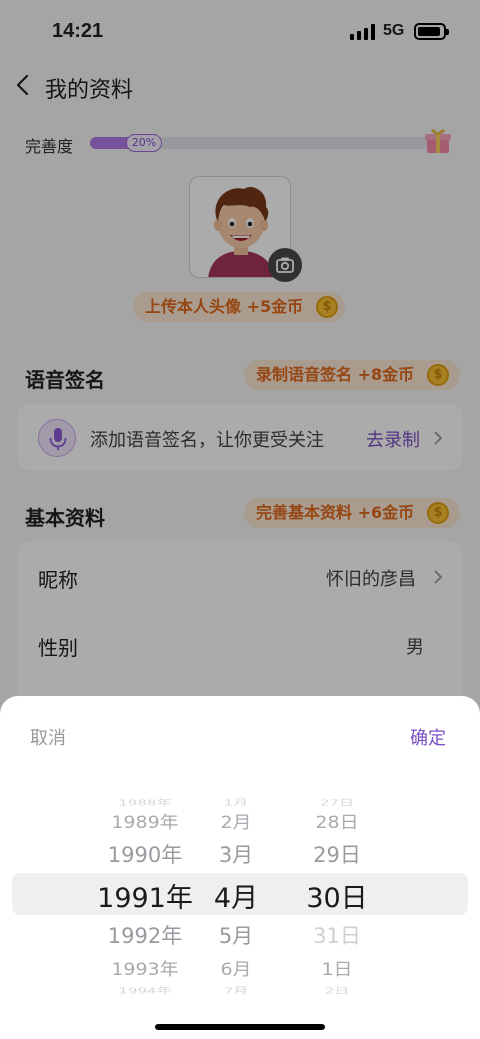  Describe the element at coordinates (337, 803) in the screenshot. I see `picker-day-option: 27日` at that location.